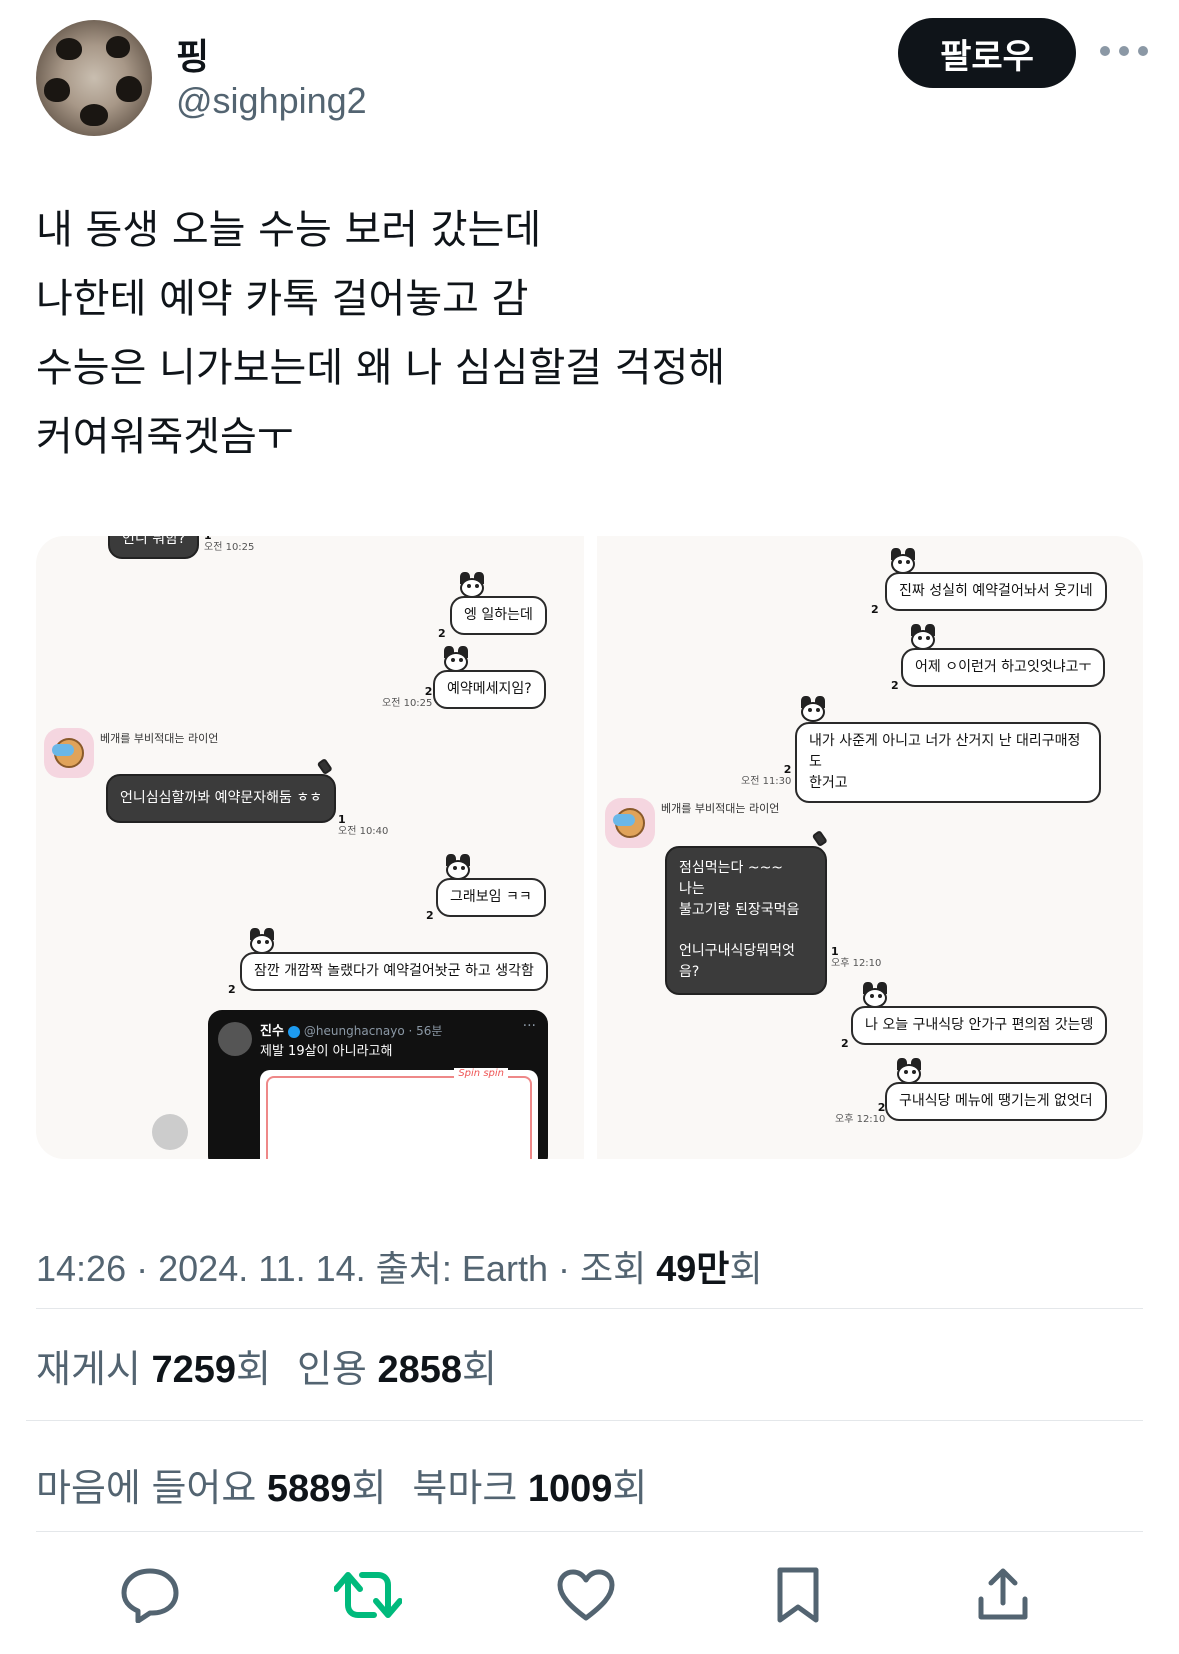 The height and width of the screenshot is (1654, 1179). I want to click on like-stat: 마음에 들어요 5889회, so click(211, 1489).